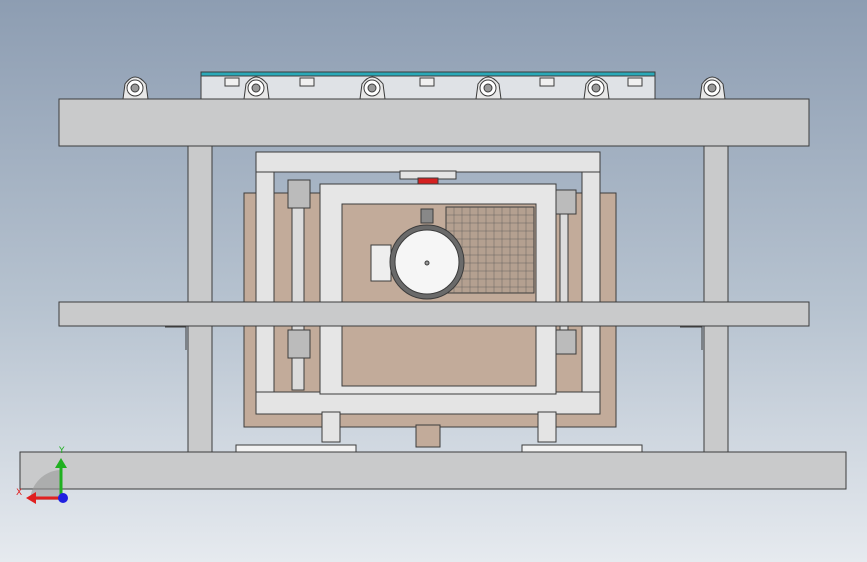 The height and width of the screenshot is (562, 867). I want to click on z-axis-dot-icon, so click(63, 498).